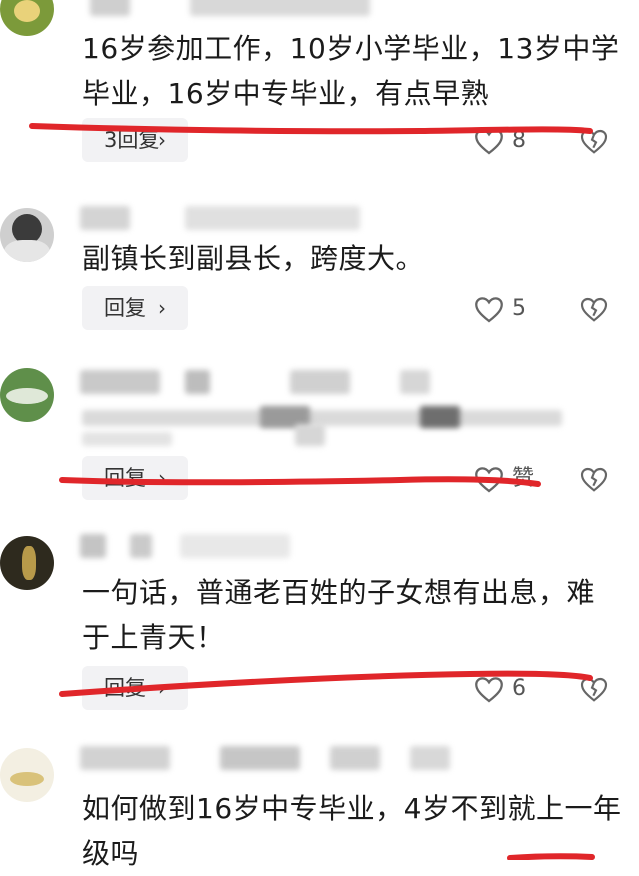 This screenshot has height=876, width=639. Describe the element at coordinates (351, 71) in the screenshot. I see `comment-text: 16岁参加工作，10岁小学毕业，13岁中学毕业，16岁中专毕业，有点早熟` at that location.